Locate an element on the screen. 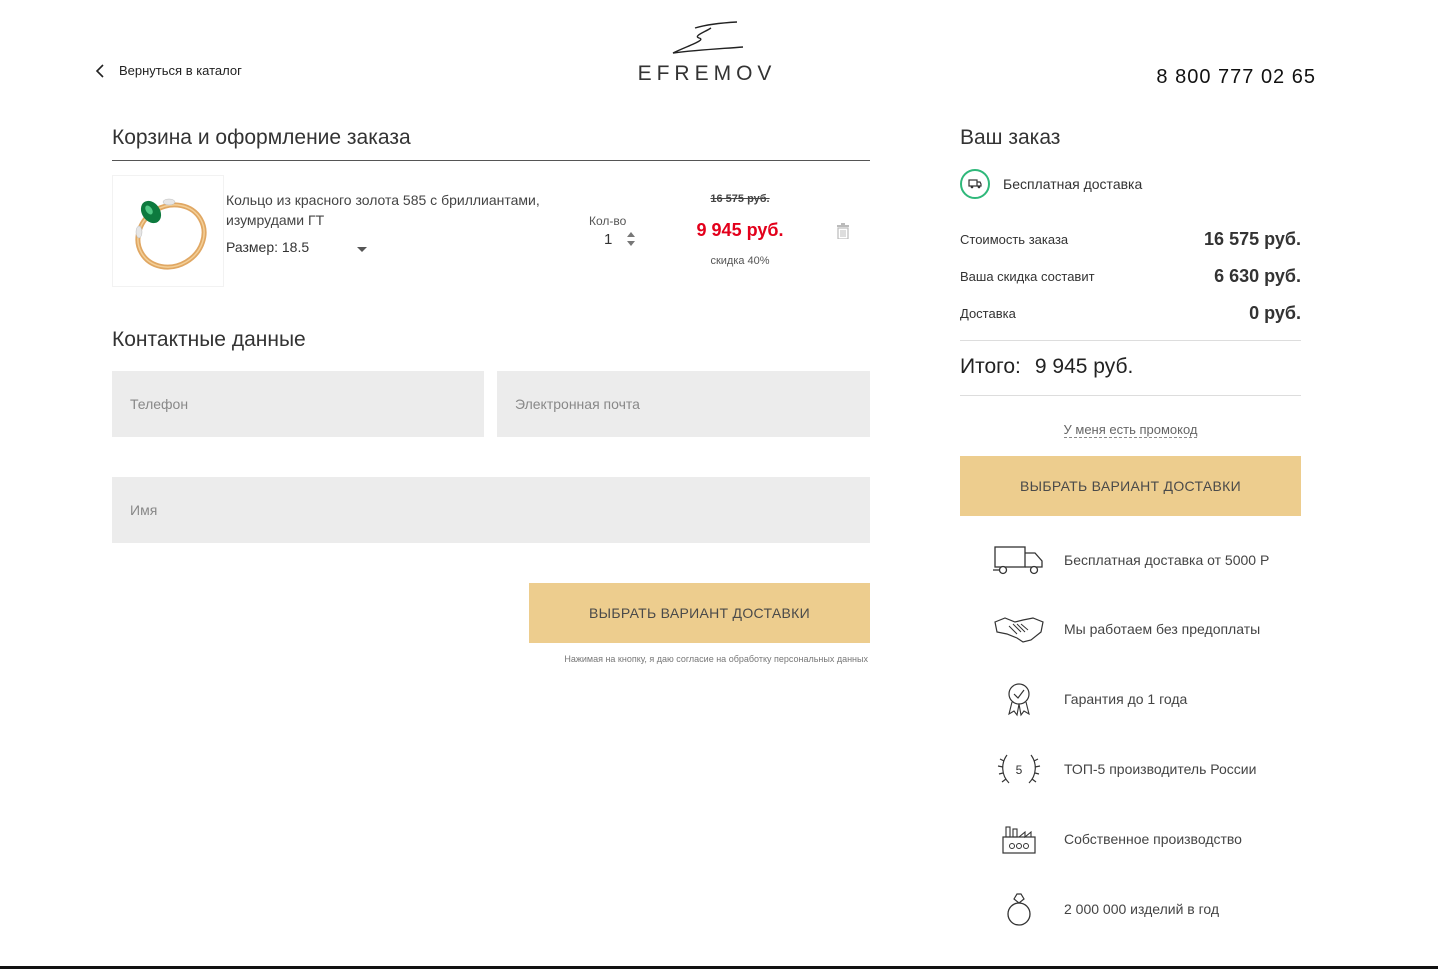  laurel-icon: 5 is located at coordinates (1019, 769).